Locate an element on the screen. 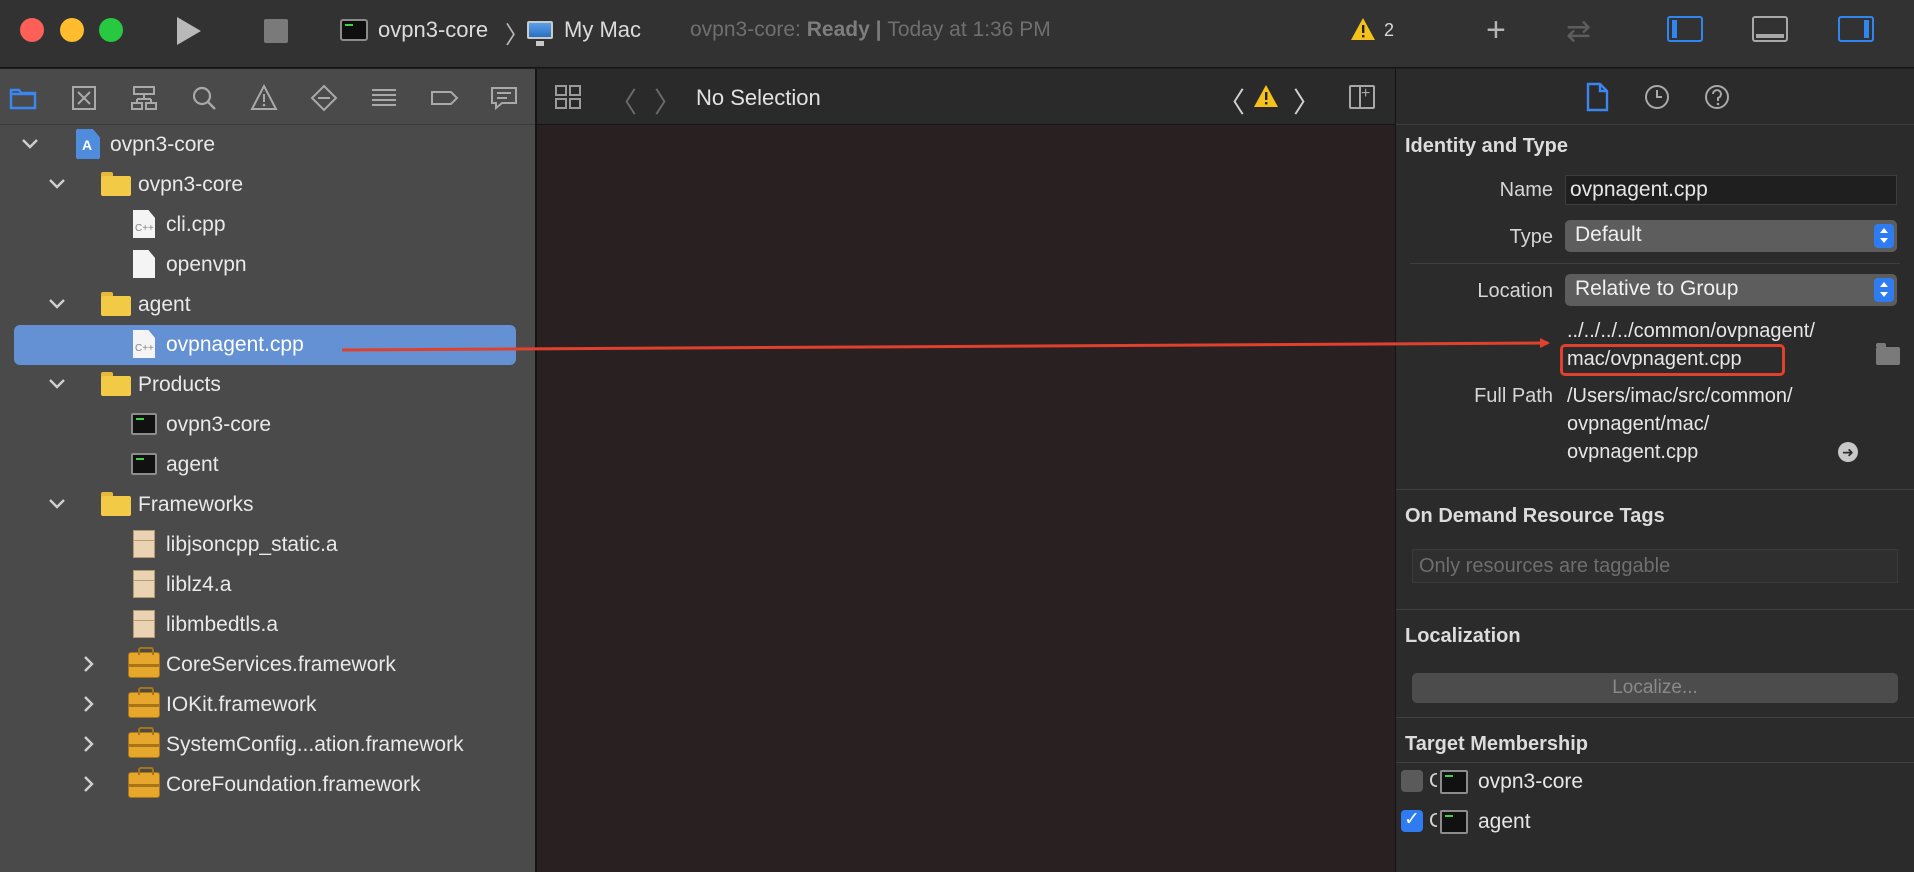 This screenshot has width=1914, height=872. stepper-arrows-icon is located at coordinates (1884, 236).